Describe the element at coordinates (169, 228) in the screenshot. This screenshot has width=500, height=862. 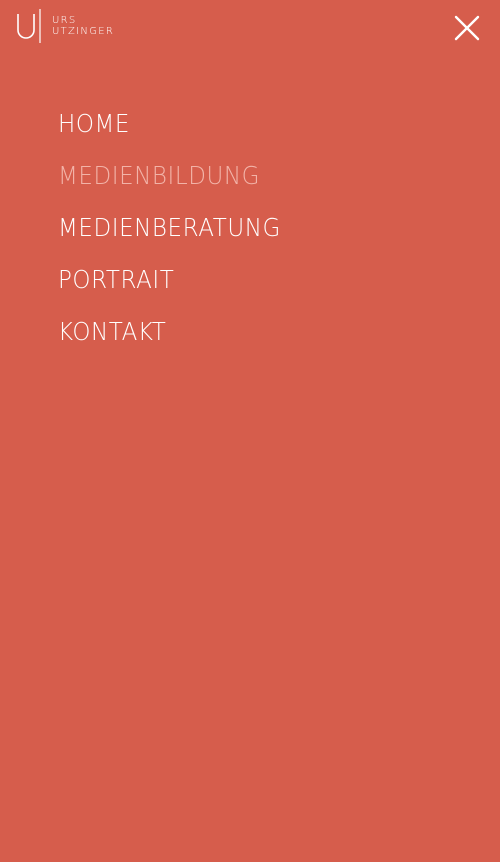
I see `nav-link-medienberatung: MEDIENBERATUNG` at that location.